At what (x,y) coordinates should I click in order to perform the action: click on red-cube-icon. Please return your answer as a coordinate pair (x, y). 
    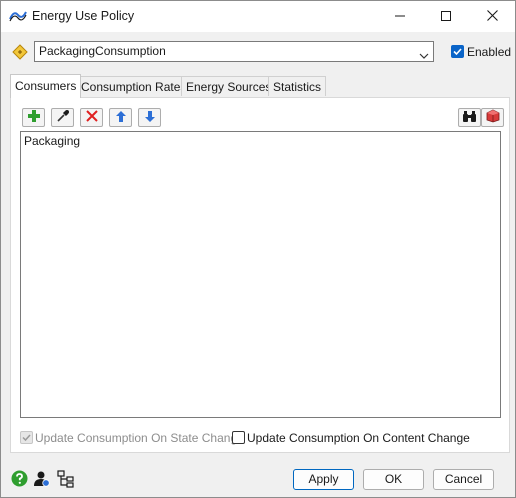
    Looking at the image, I should click on (493, 117).